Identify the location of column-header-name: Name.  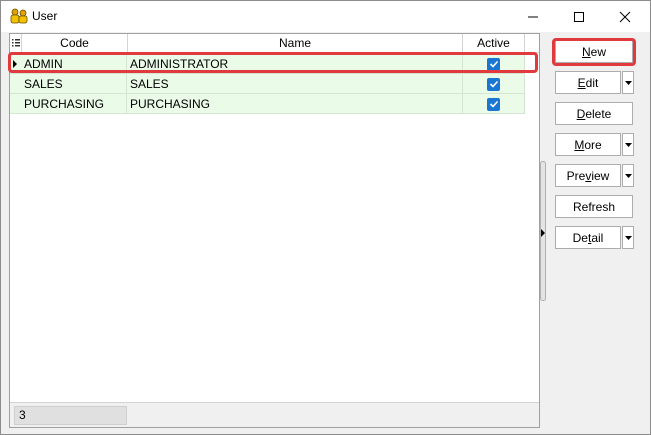
(295, 43).